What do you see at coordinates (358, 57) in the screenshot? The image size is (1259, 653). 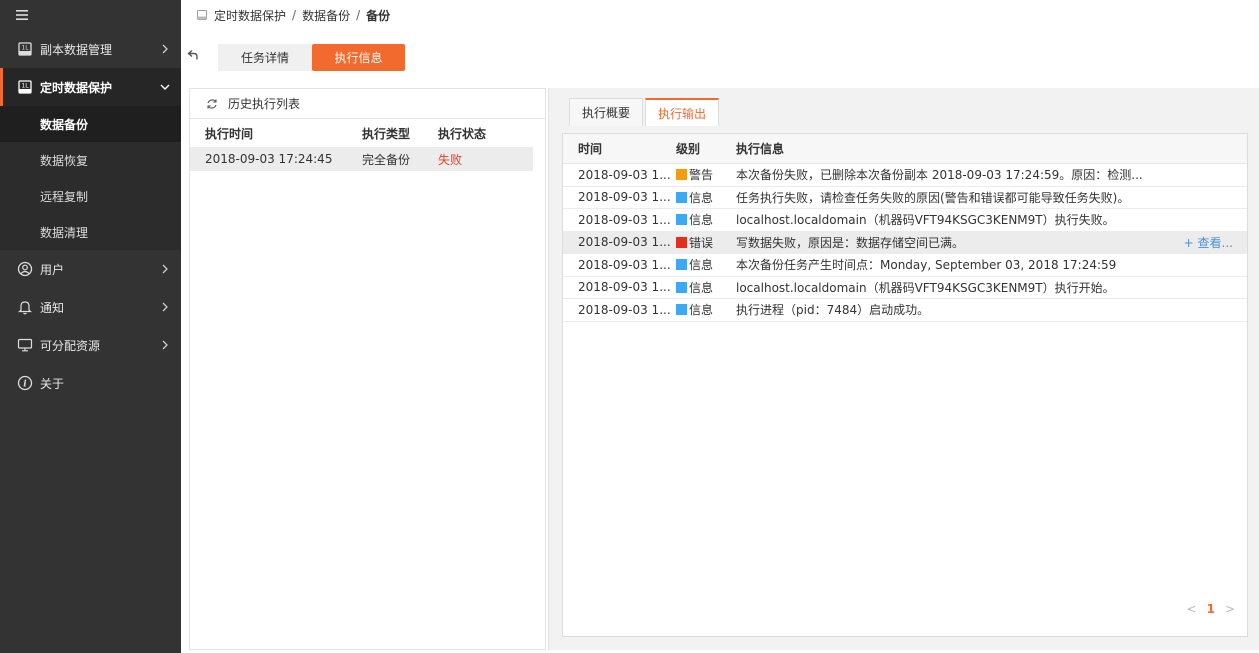 I see `tab-exec-info: 执行信息` at bounding box center [358, 57].